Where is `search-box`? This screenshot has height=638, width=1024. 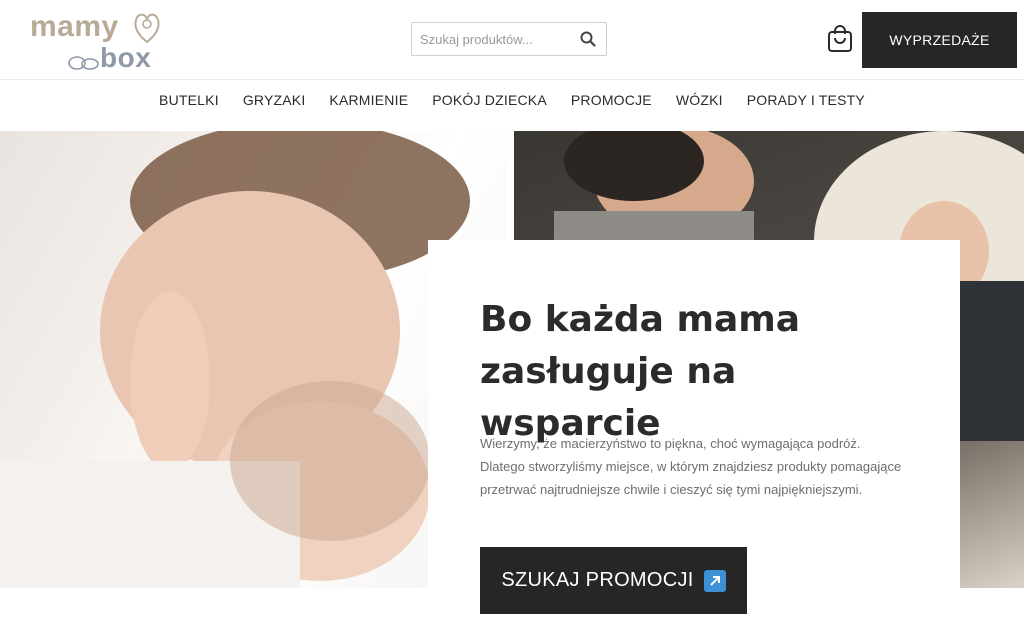
search-box is located at coordinates (509, 39).